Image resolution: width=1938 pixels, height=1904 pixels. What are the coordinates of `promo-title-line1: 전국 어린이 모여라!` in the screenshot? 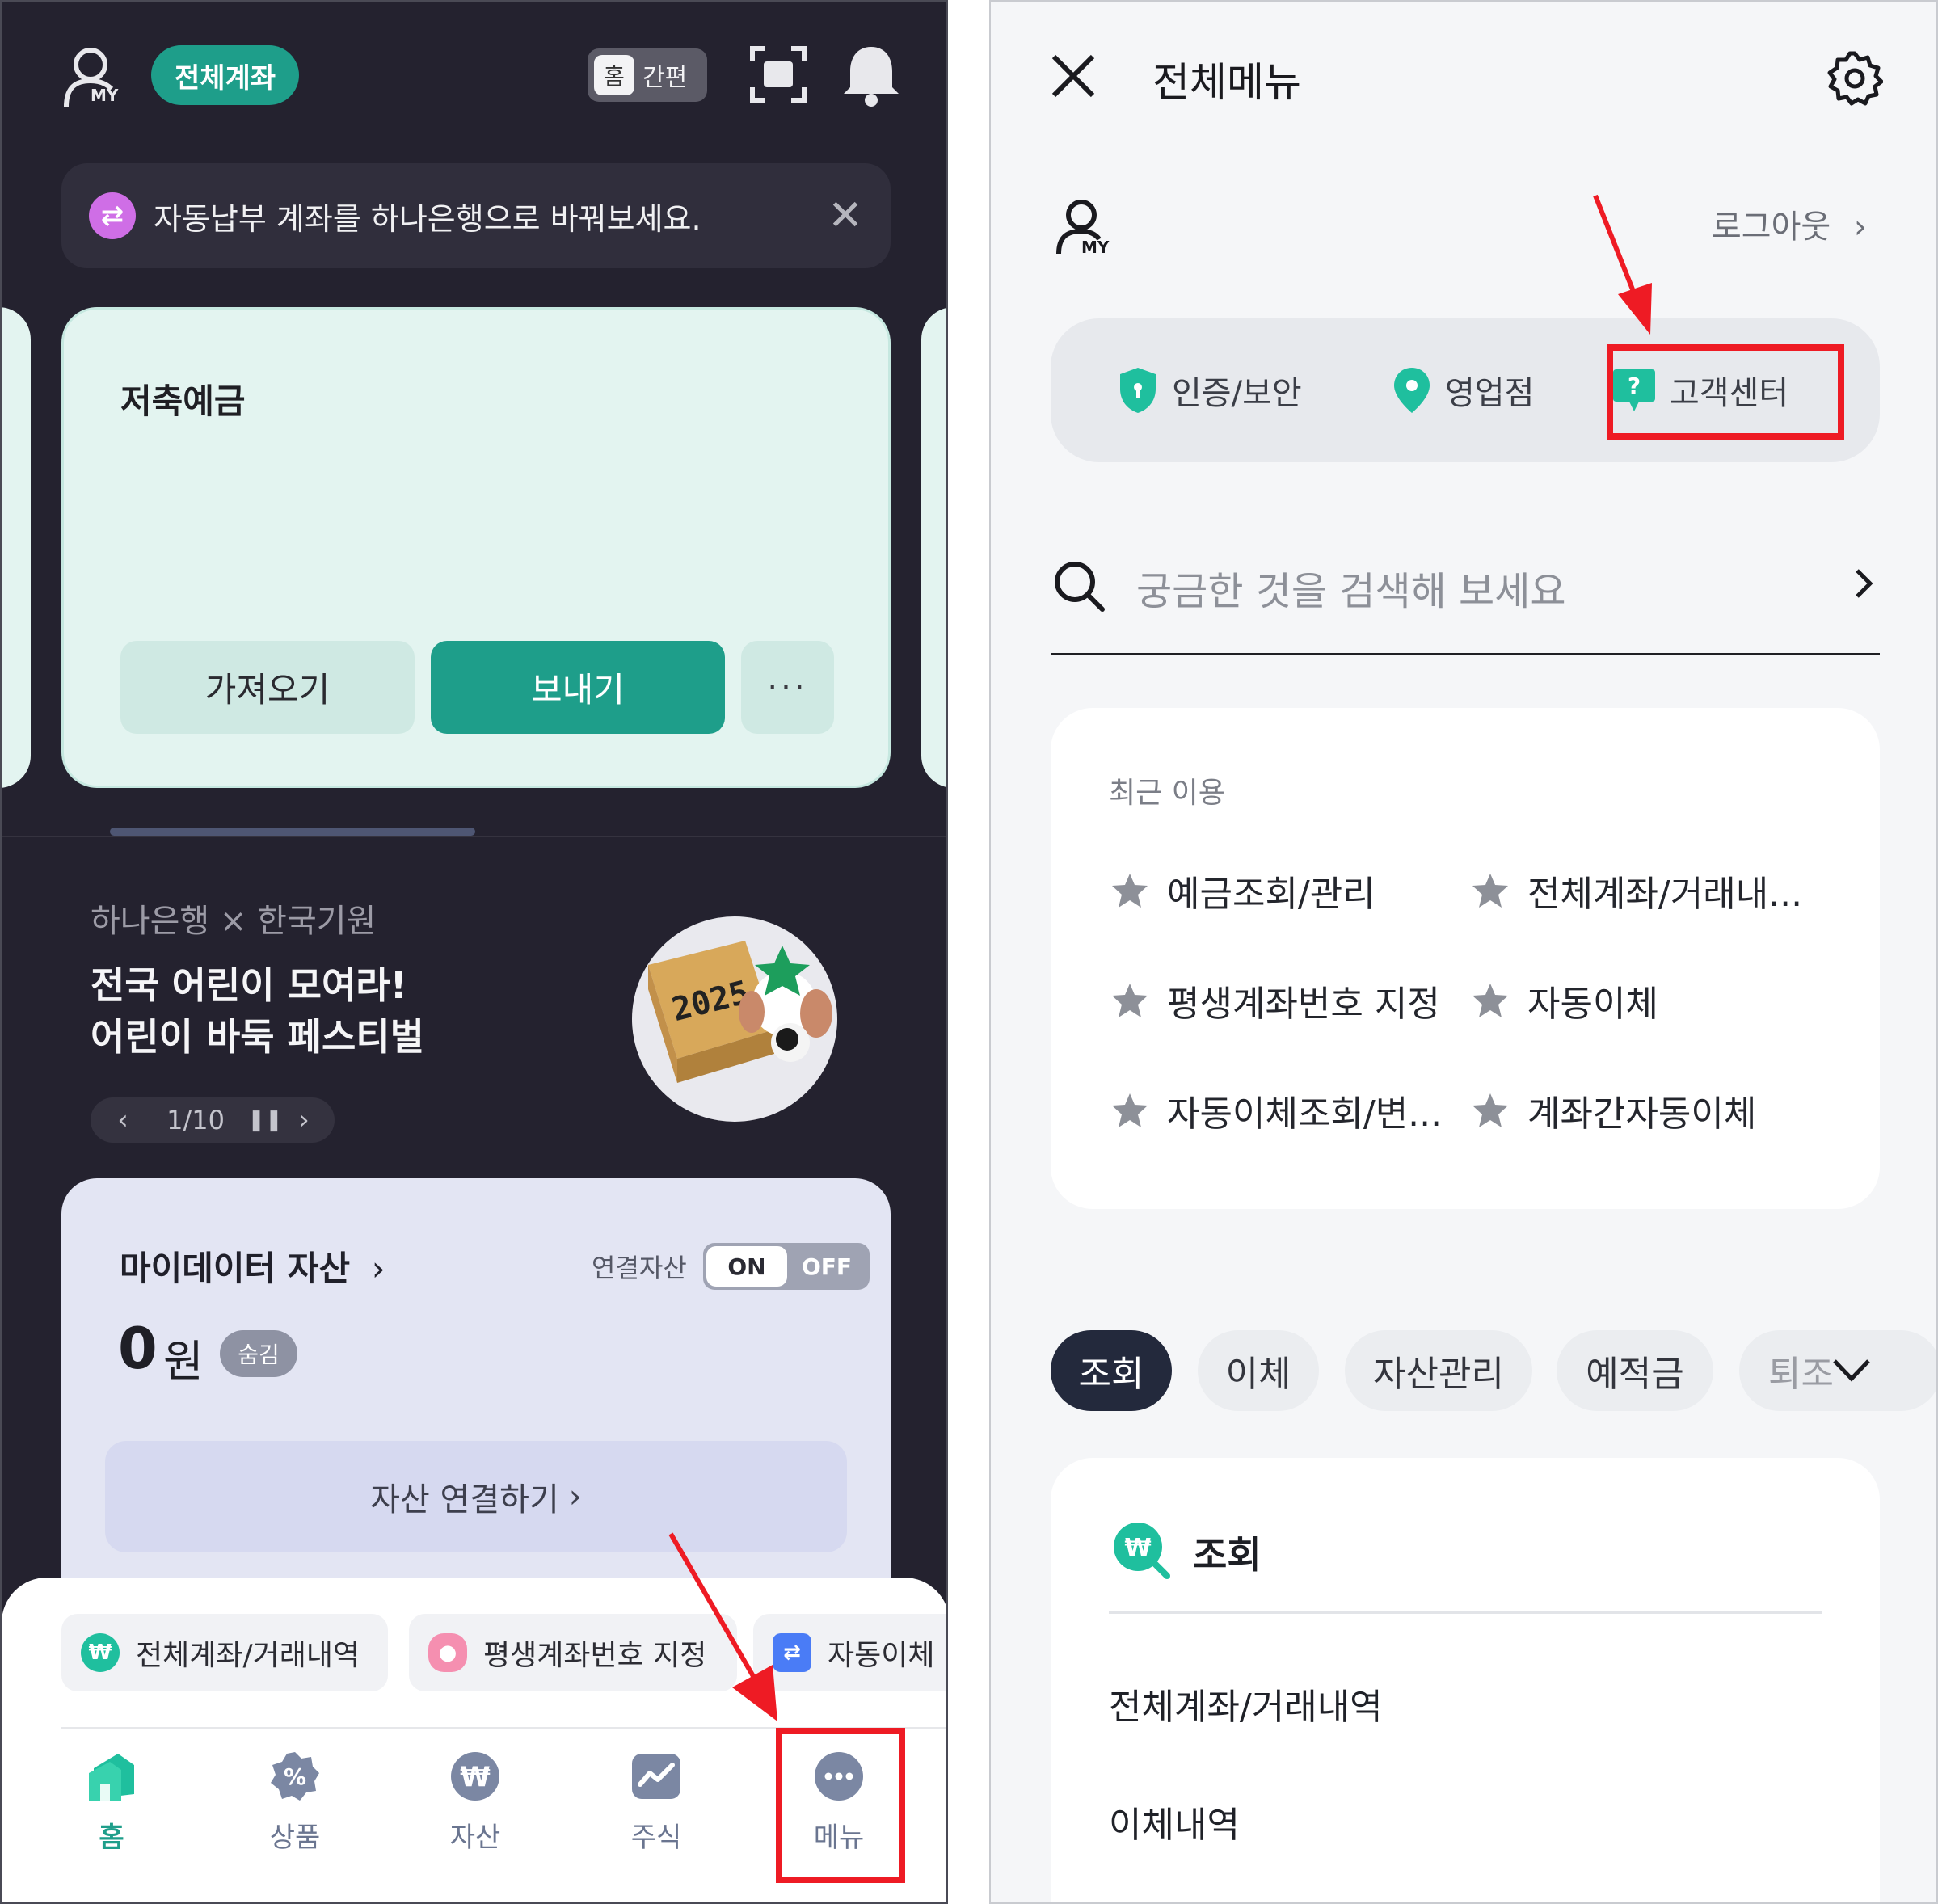 It's located at (249, 985).